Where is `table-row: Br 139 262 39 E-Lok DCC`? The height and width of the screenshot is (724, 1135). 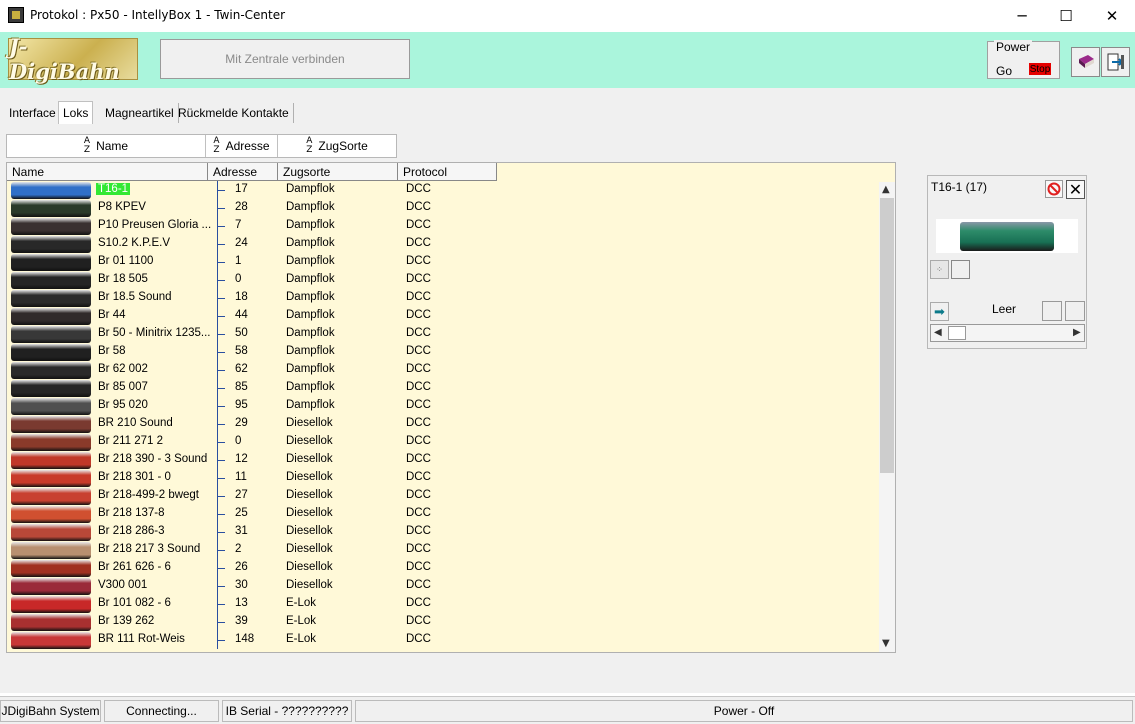 table-row: Br 139 262 39 E-Lok DCC is located at coordinates (252, 622).